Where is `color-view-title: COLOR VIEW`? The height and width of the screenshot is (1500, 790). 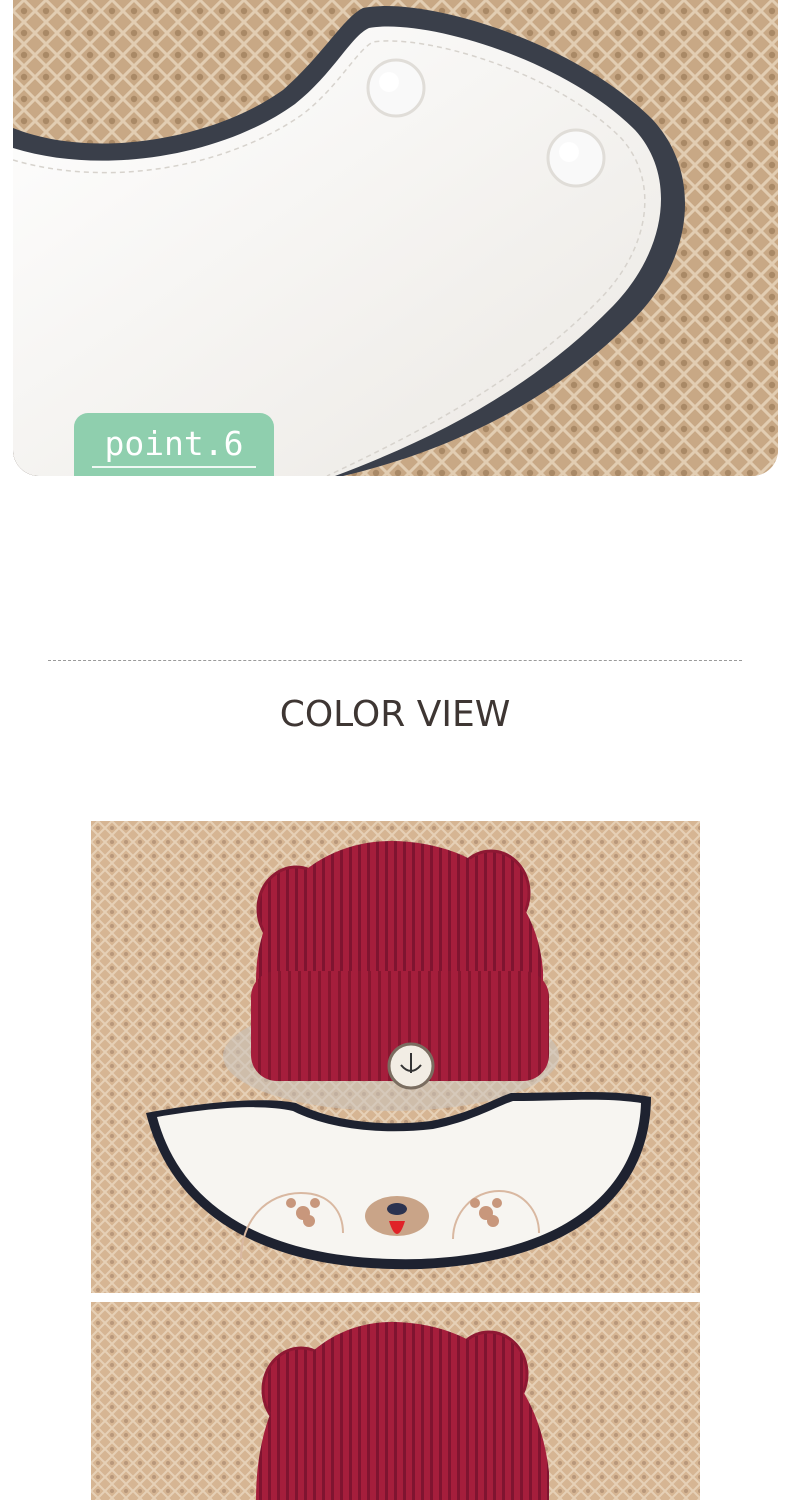 color-view-title: COLOR VIEW is located at coordinates (395, 714).